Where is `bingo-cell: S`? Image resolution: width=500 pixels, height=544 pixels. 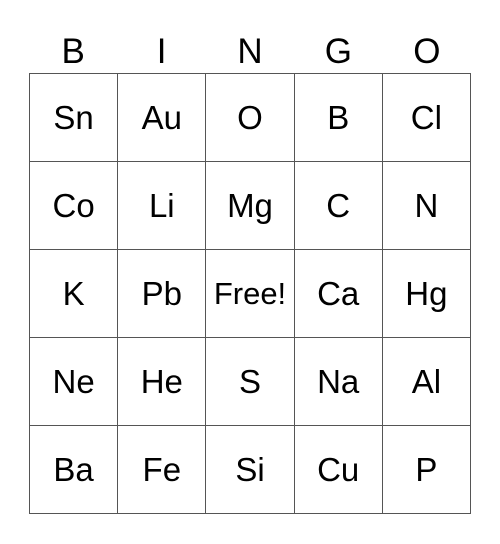 bingo-cell: S is located at coordinates (250, 382).